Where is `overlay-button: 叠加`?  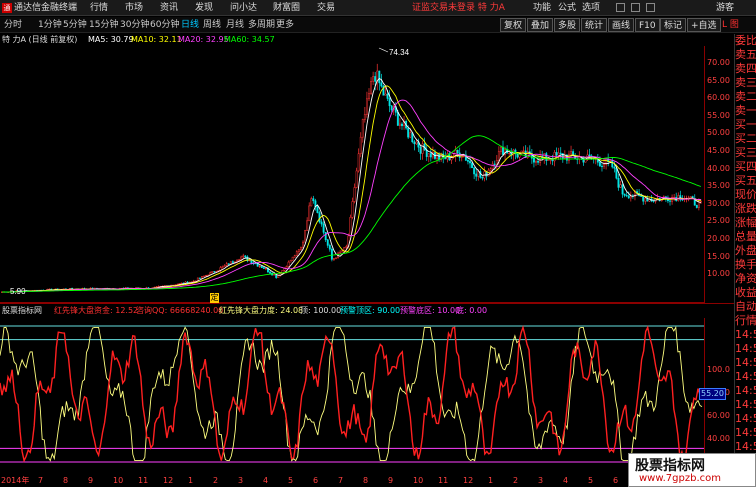 overlay-button: 叠加 is located at coordinates (540, 25).